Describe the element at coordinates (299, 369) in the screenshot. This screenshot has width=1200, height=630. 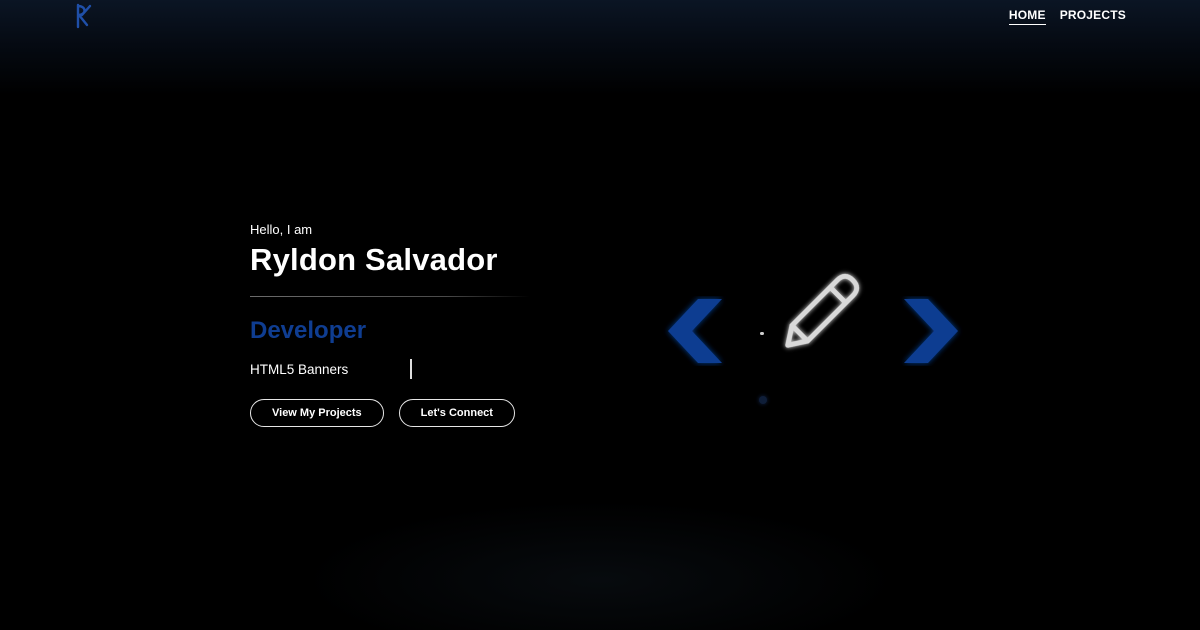
I see `typed-text: HTML5 Banners` at that location.